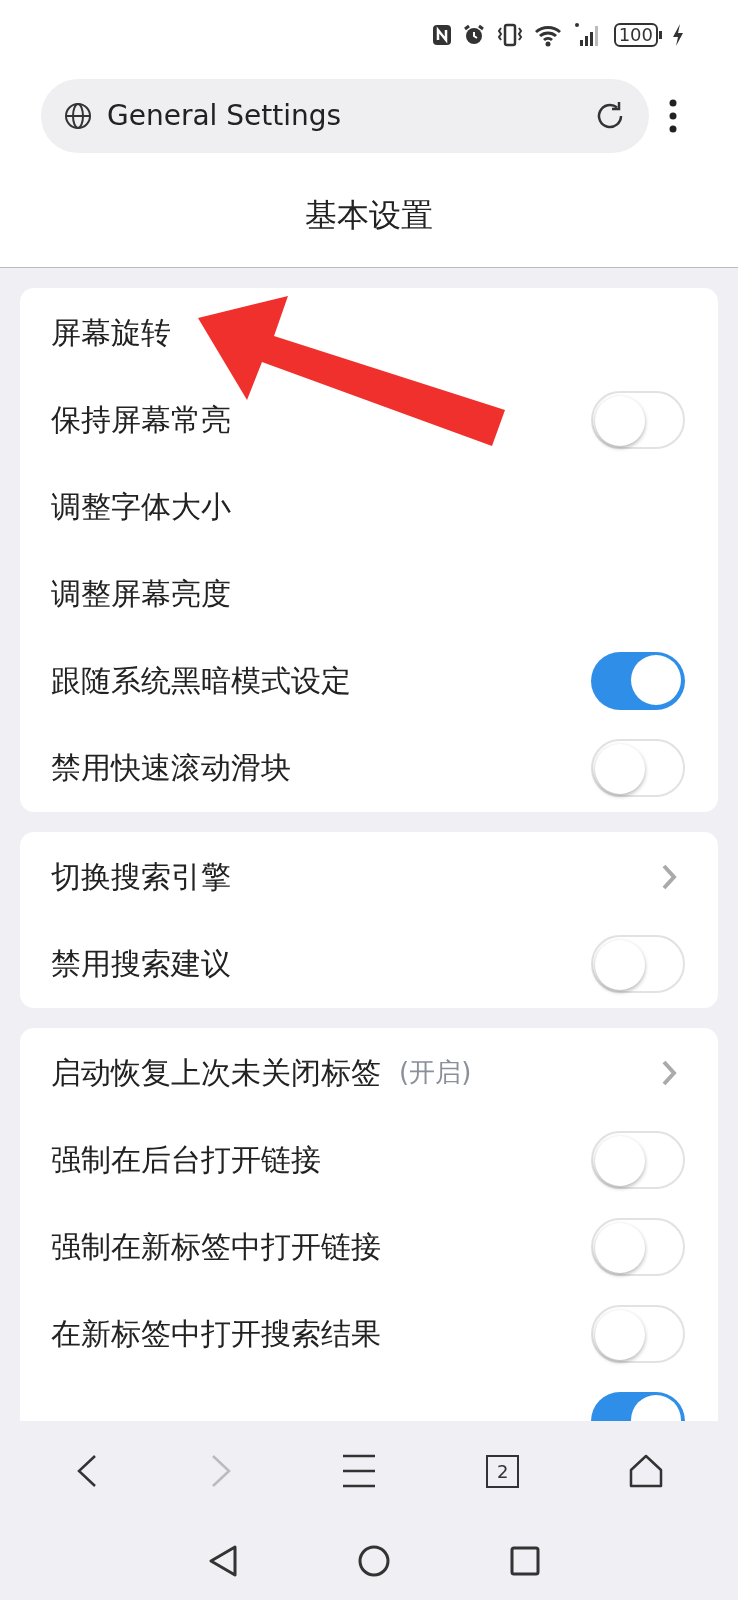 The height and width of the screenshot is (1600, 738). I want to click on home-icon, so click(646, 1471).